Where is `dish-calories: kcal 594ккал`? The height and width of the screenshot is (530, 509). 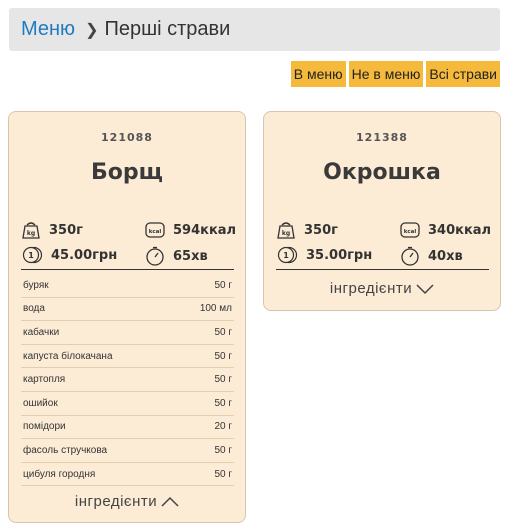 dish-calories: kcal 594ккал is located at coordinates (190, 230).